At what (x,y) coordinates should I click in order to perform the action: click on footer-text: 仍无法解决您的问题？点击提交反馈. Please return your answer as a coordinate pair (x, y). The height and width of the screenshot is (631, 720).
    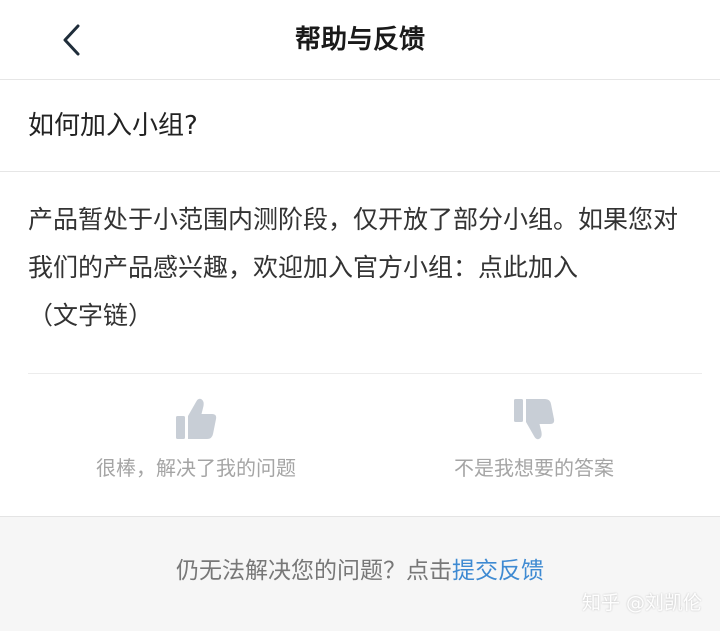
    Looking at the image, I should click on (360, 571).